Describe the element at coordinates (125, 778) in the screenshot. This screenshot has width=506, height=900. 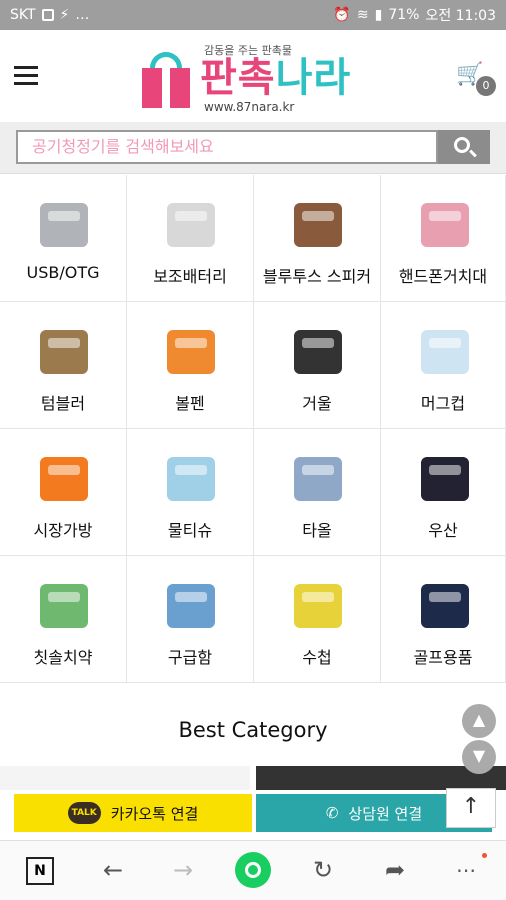
I see `banner-left` at that location.